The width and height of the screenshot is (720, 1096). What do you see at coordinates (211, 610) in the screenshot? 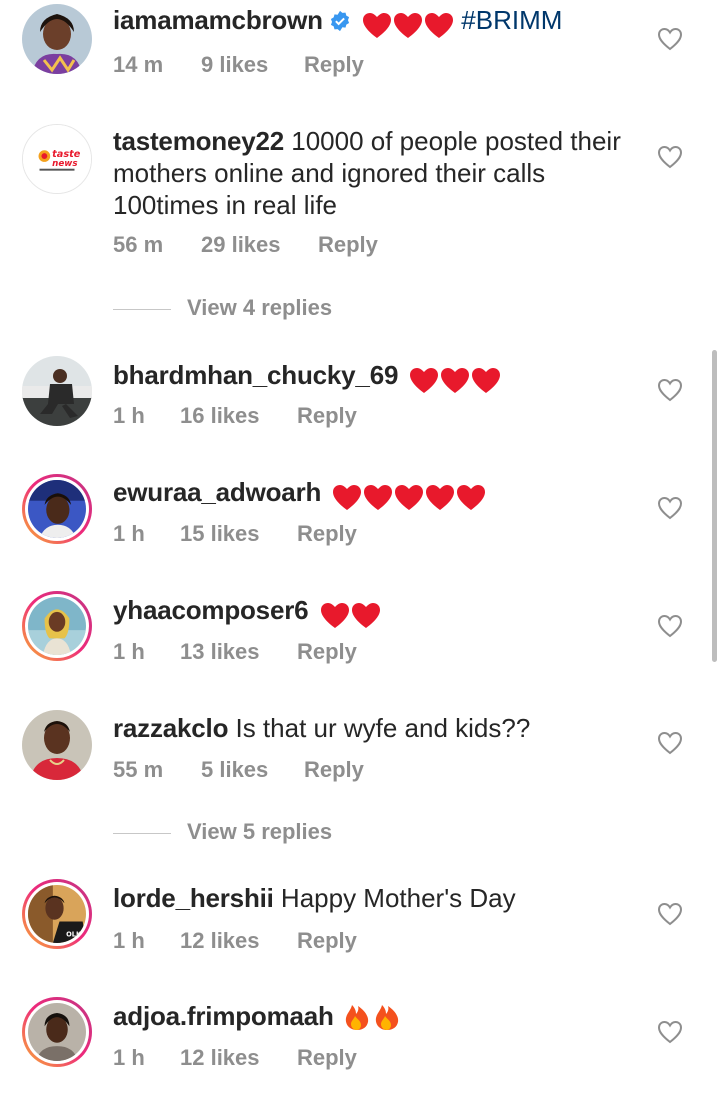
I see `comment-username: yhaacomposer6` at bounding box center [211, 610].